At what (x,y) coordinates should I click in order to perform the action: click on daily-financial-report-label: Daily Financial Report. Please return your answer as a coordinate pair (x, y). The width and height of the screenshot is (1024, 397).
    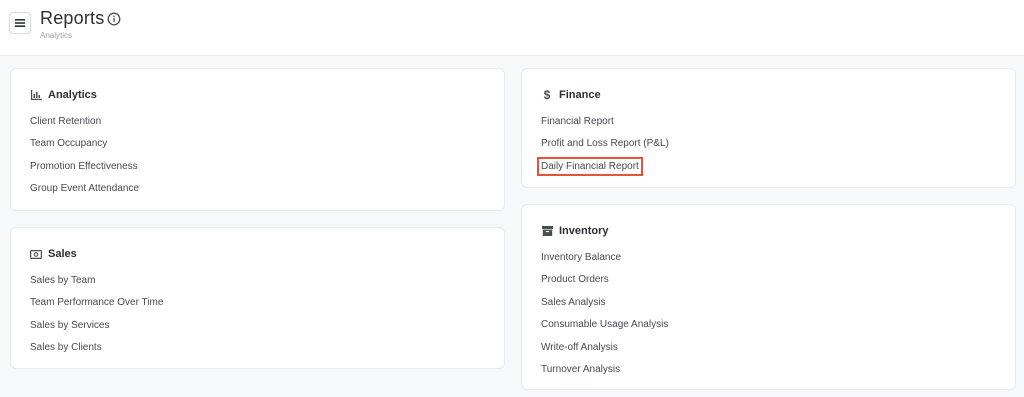
    Looking at the image, I should click on (590, 166).